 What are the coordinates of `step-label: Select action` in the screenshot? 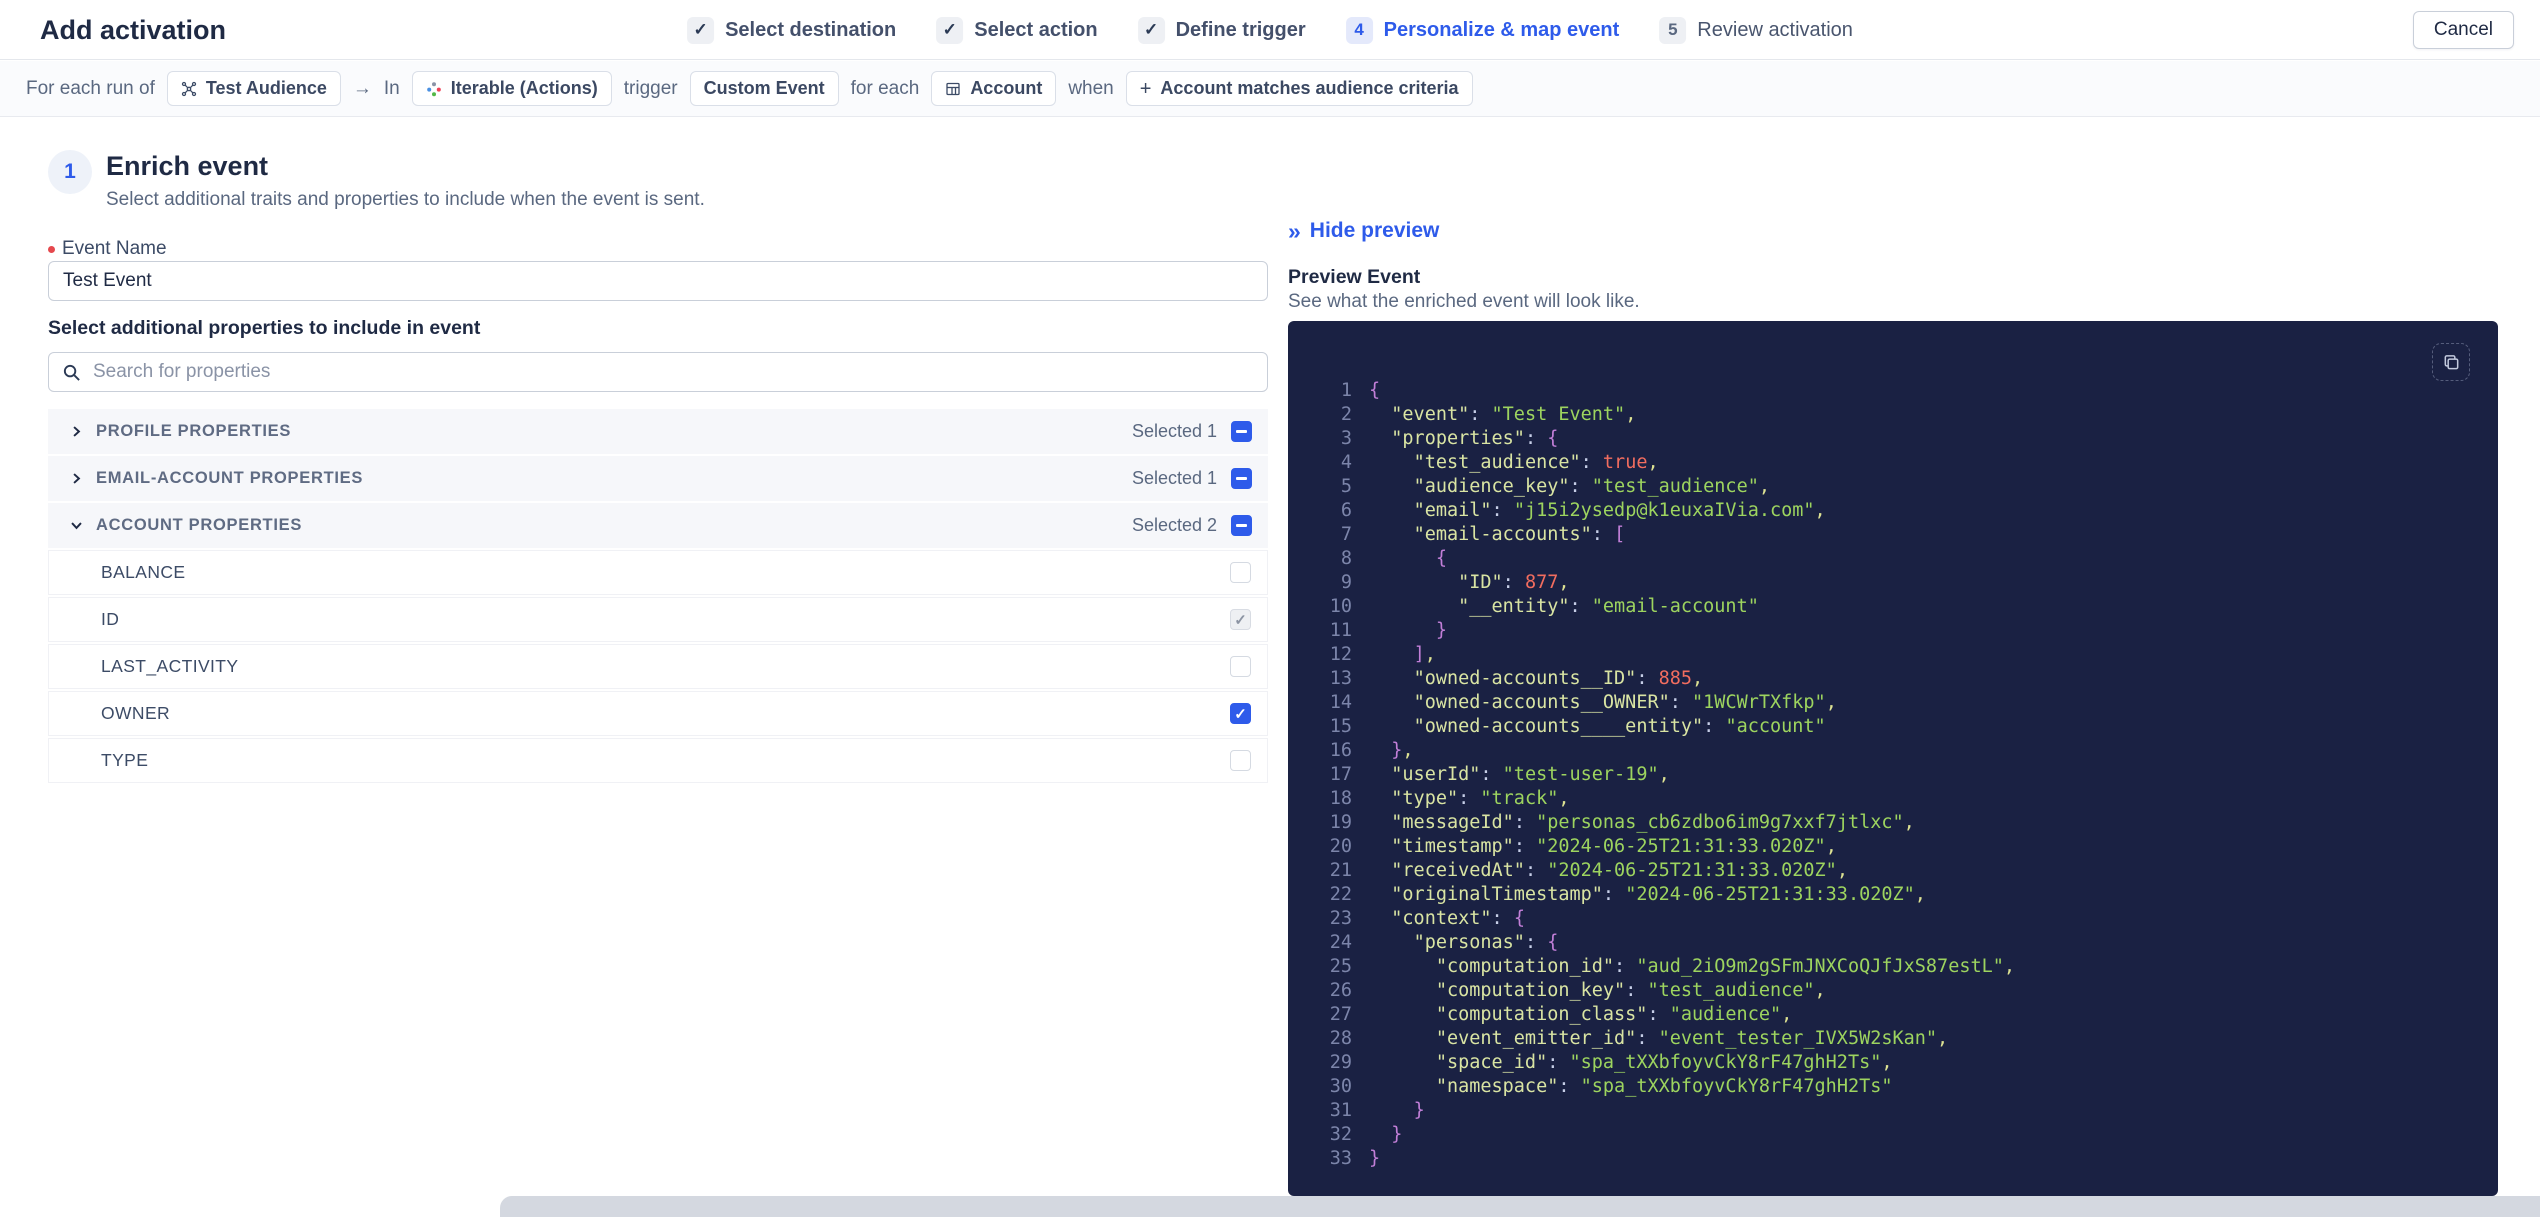 It's located at (1036, 29).